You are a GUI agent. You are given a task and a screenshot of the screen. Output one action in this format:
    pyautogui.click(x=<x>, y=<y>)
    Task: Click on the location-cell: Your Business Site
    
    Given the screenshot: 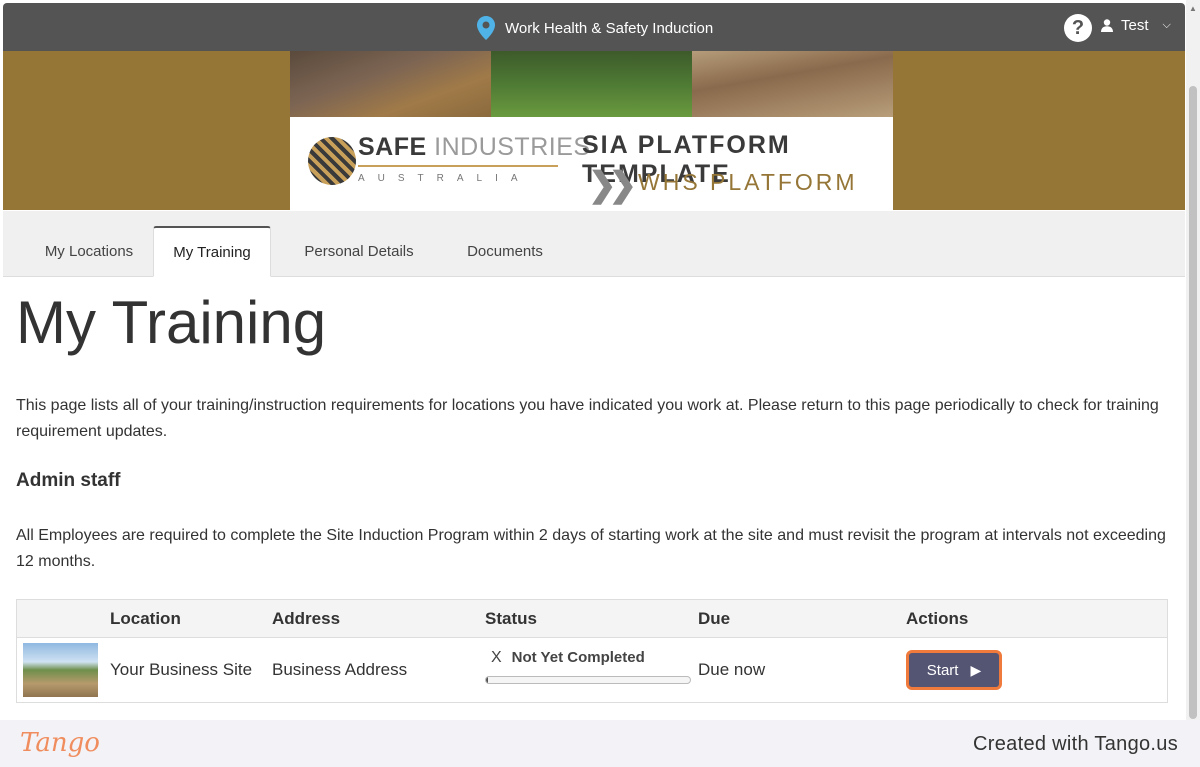 What is the action you would take?
    pyautogui.click(x=191, y=670)
    